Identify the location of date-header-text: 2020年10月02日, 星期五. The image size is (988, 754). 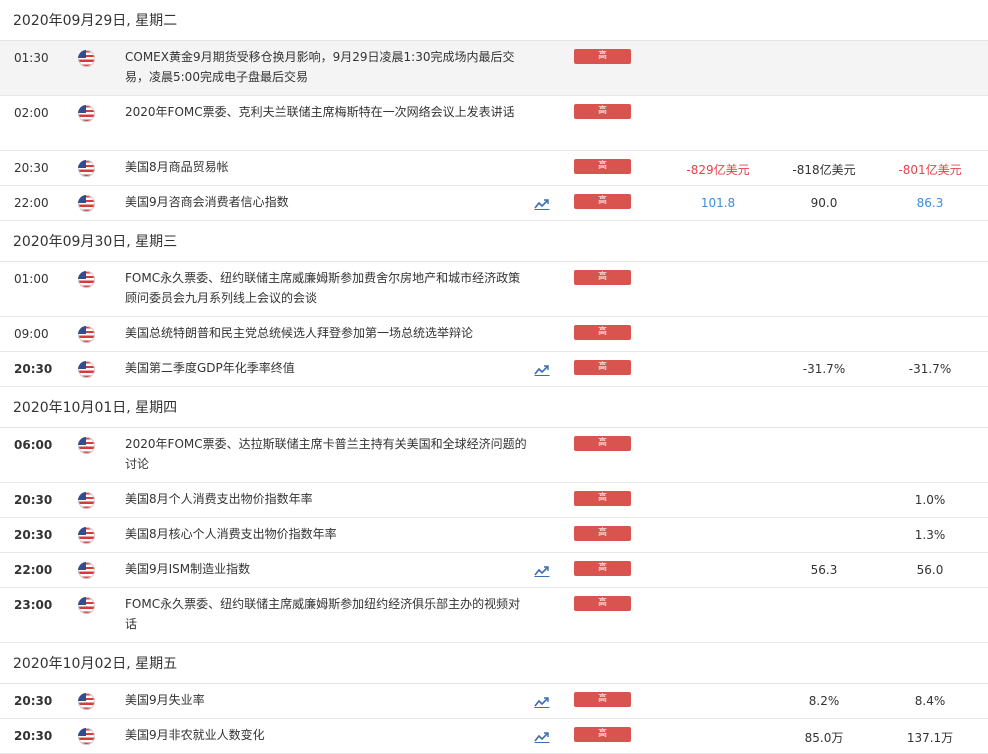
(95, 664).